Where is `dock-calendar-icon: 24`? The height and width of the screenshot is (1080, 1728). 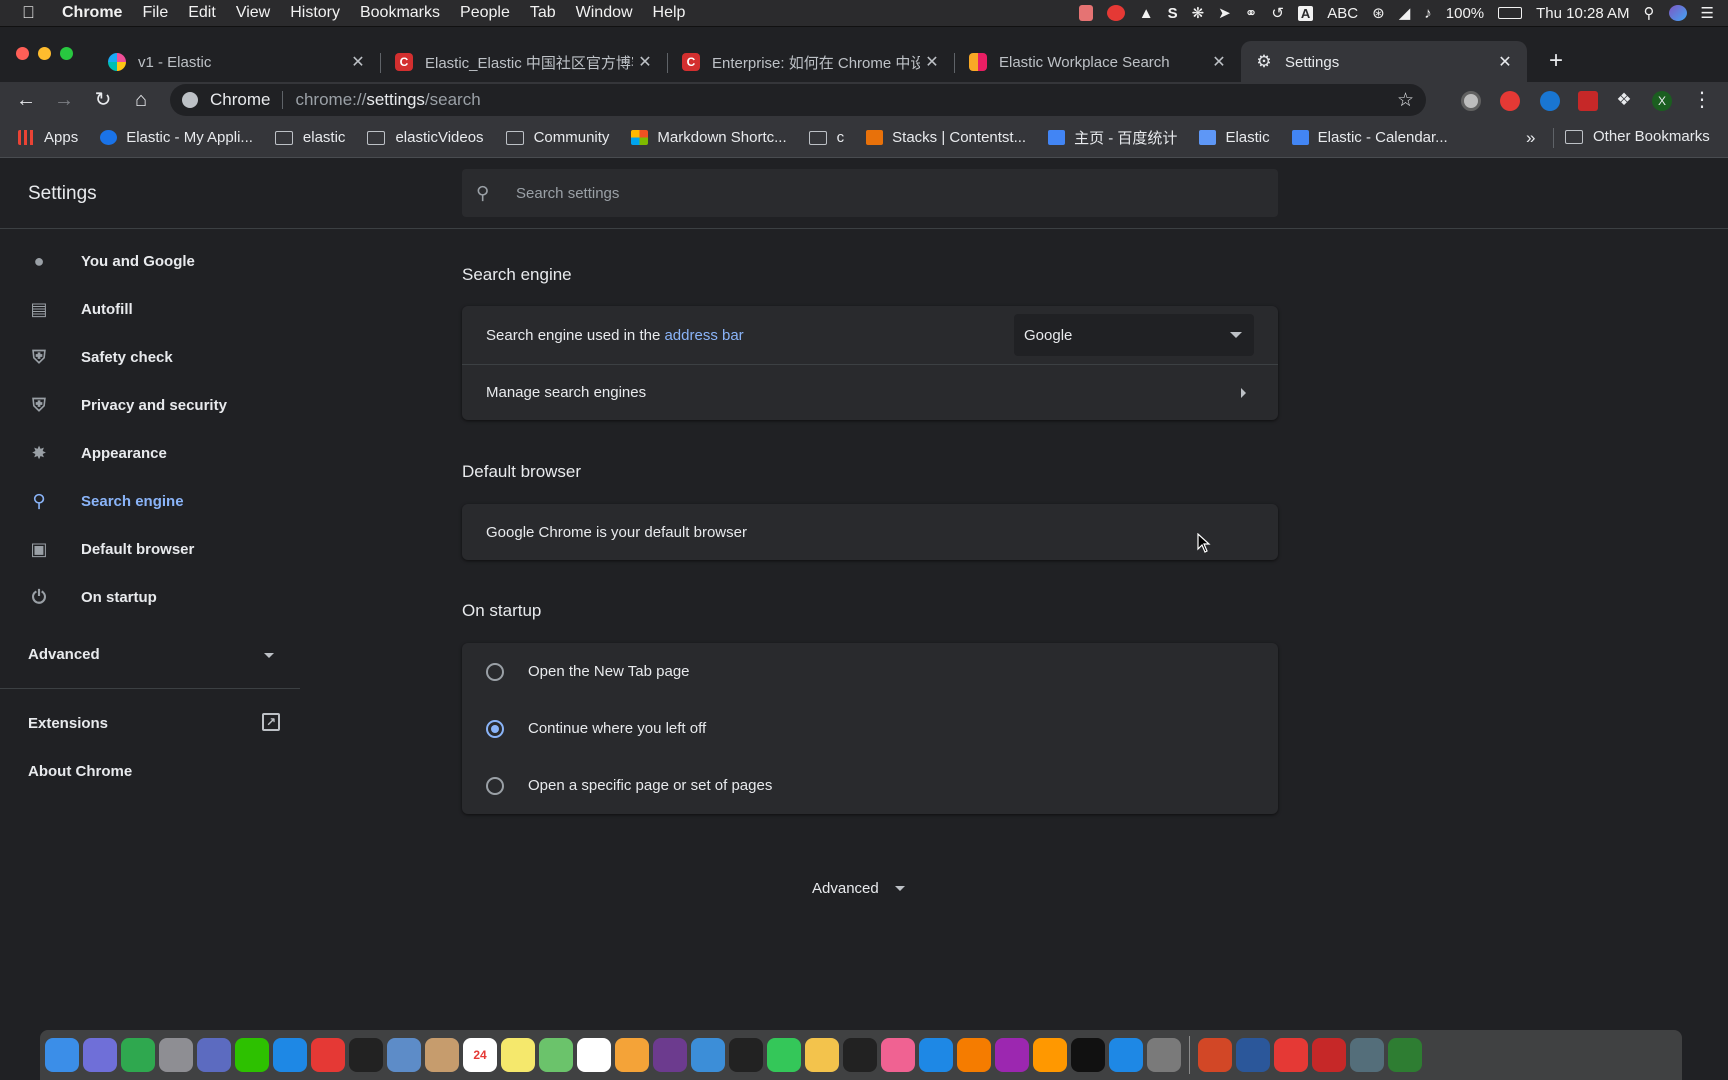
dock-calendar-icon: 24 is located at coordinates (480, 1055).